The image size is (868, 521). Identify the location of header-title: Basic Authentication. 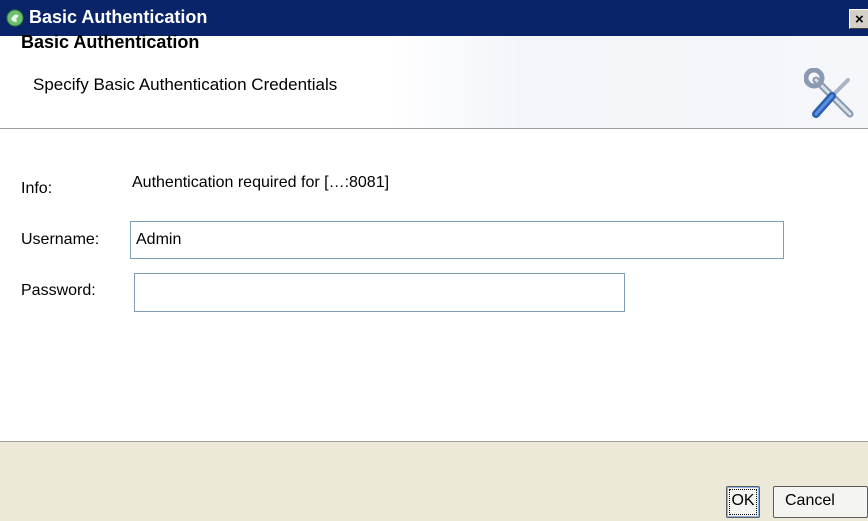
(110, 42).